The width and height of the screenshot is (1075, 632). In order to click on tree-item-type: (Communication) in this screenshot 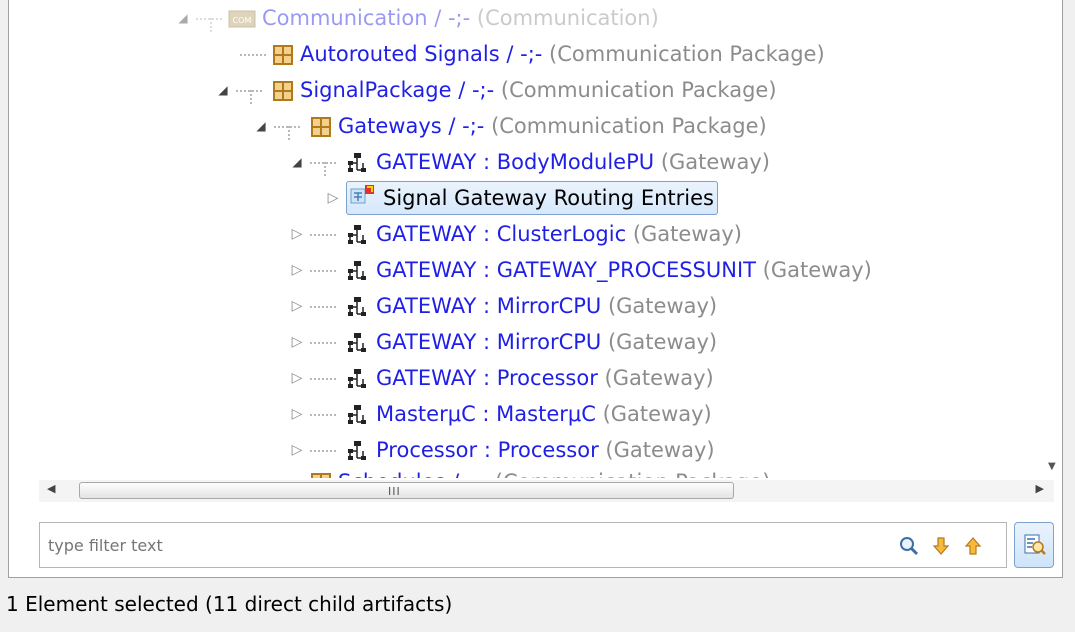, I will do `click(567, 18)`.